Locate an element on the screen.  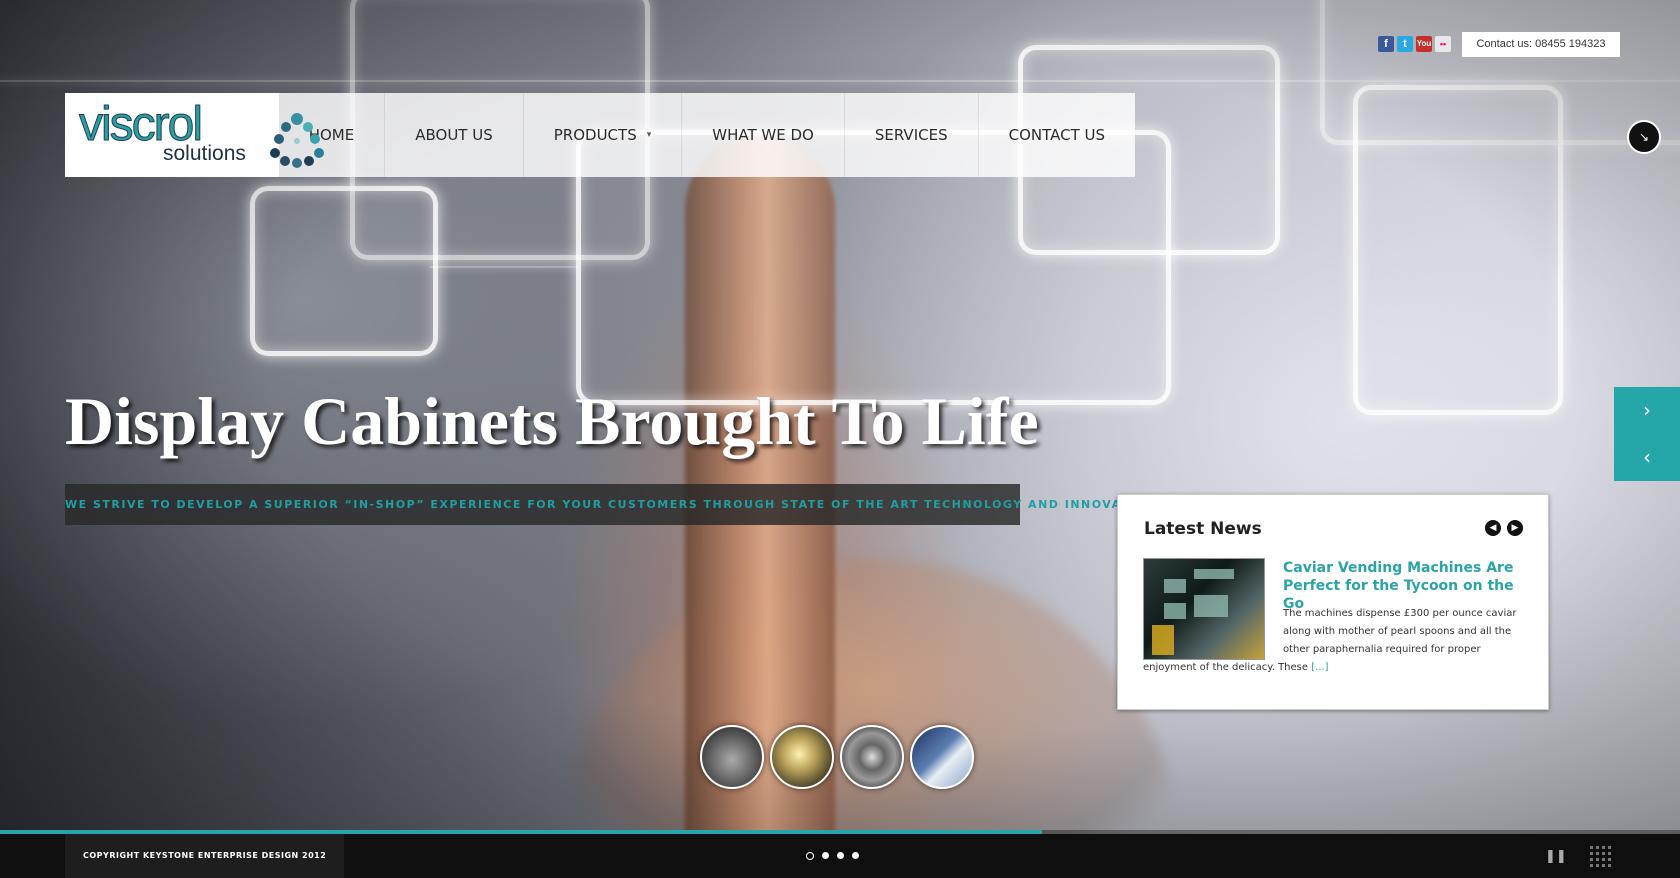
slide-arrows: › ‹ is located at coordinates (1647, 434).